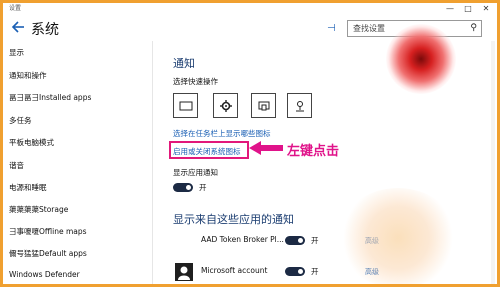 Image resolution: width=500 pixels, height=287 pixels. I want to click on system-icons-link: 启用或关闭系统图标, so click(207, 151).